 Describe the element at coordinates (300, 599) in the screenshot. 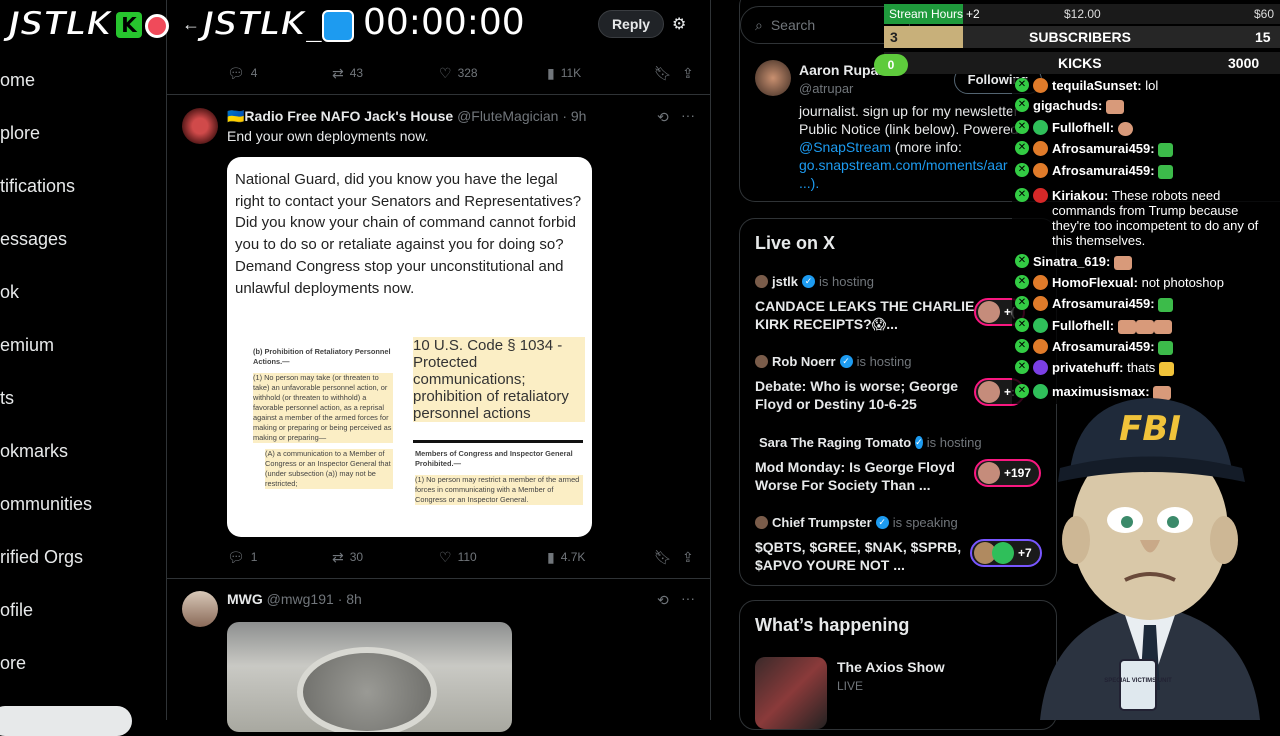

I see `author-handle: @mwg191` at that location.